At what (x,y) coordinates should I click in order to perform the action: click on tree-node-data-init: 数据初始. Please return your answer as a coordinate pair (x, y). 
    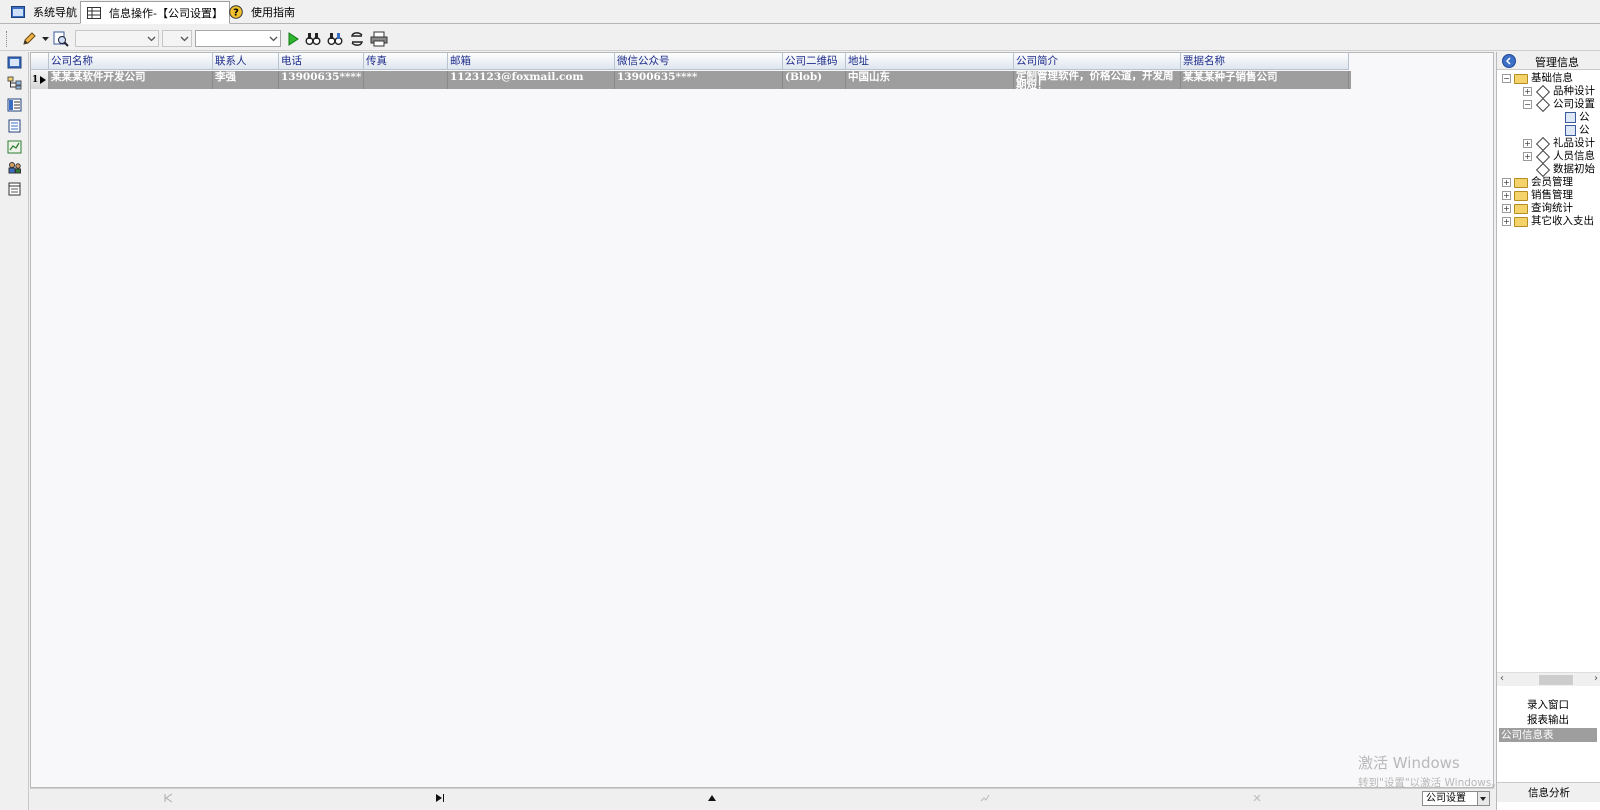
    Looking at the image, I should click on (1565, 169).